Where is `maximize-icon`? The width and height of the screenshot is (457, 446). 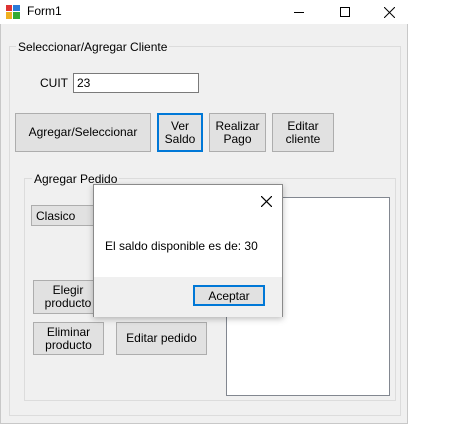 maximize-icon is located at coordinates (345, 12).